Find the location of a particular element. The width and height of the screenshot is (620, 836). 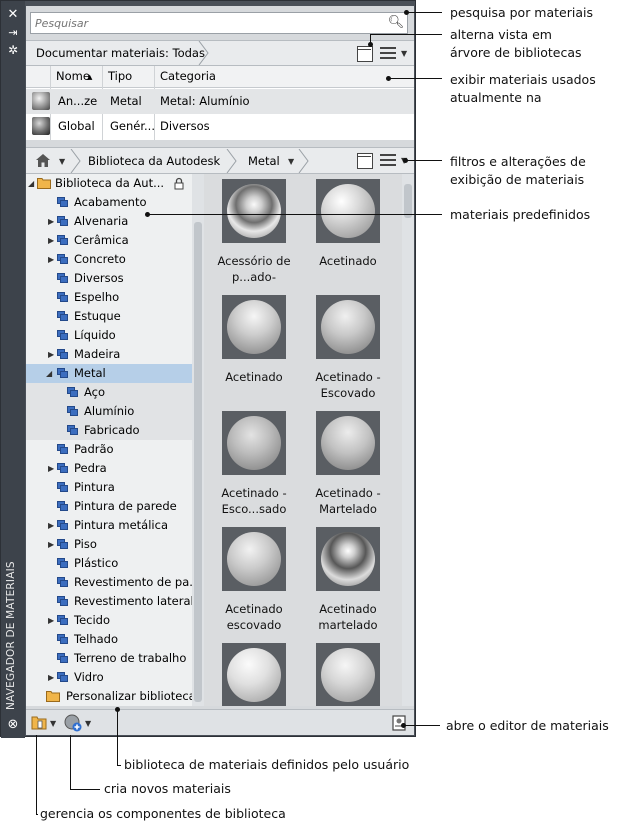

tree-item: Estuque is located at coordinates (109, 316).